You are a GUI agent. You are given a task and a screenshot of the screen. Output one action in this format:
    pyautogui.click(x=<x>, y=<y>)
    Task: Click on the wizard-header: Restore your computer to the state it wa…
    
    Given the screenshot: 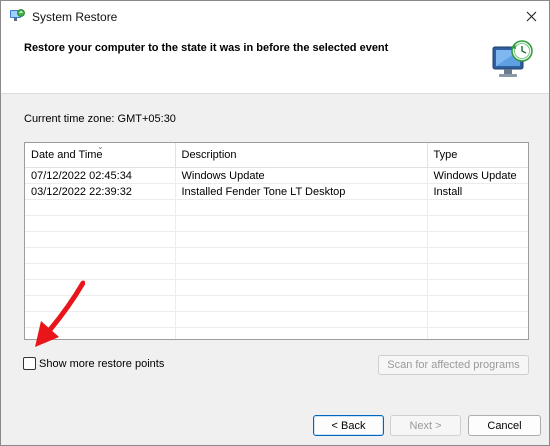 What is the action you would take?
    pyautogui.click(x=275, y=62)
    